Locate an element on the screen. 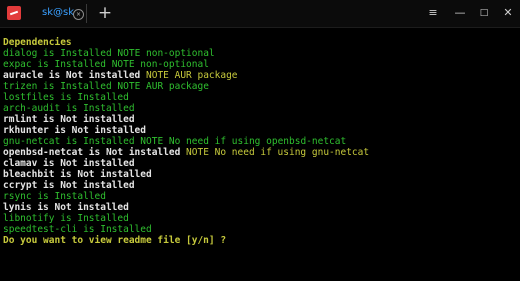  minimize-button: — is located at coordinates (460, 13).